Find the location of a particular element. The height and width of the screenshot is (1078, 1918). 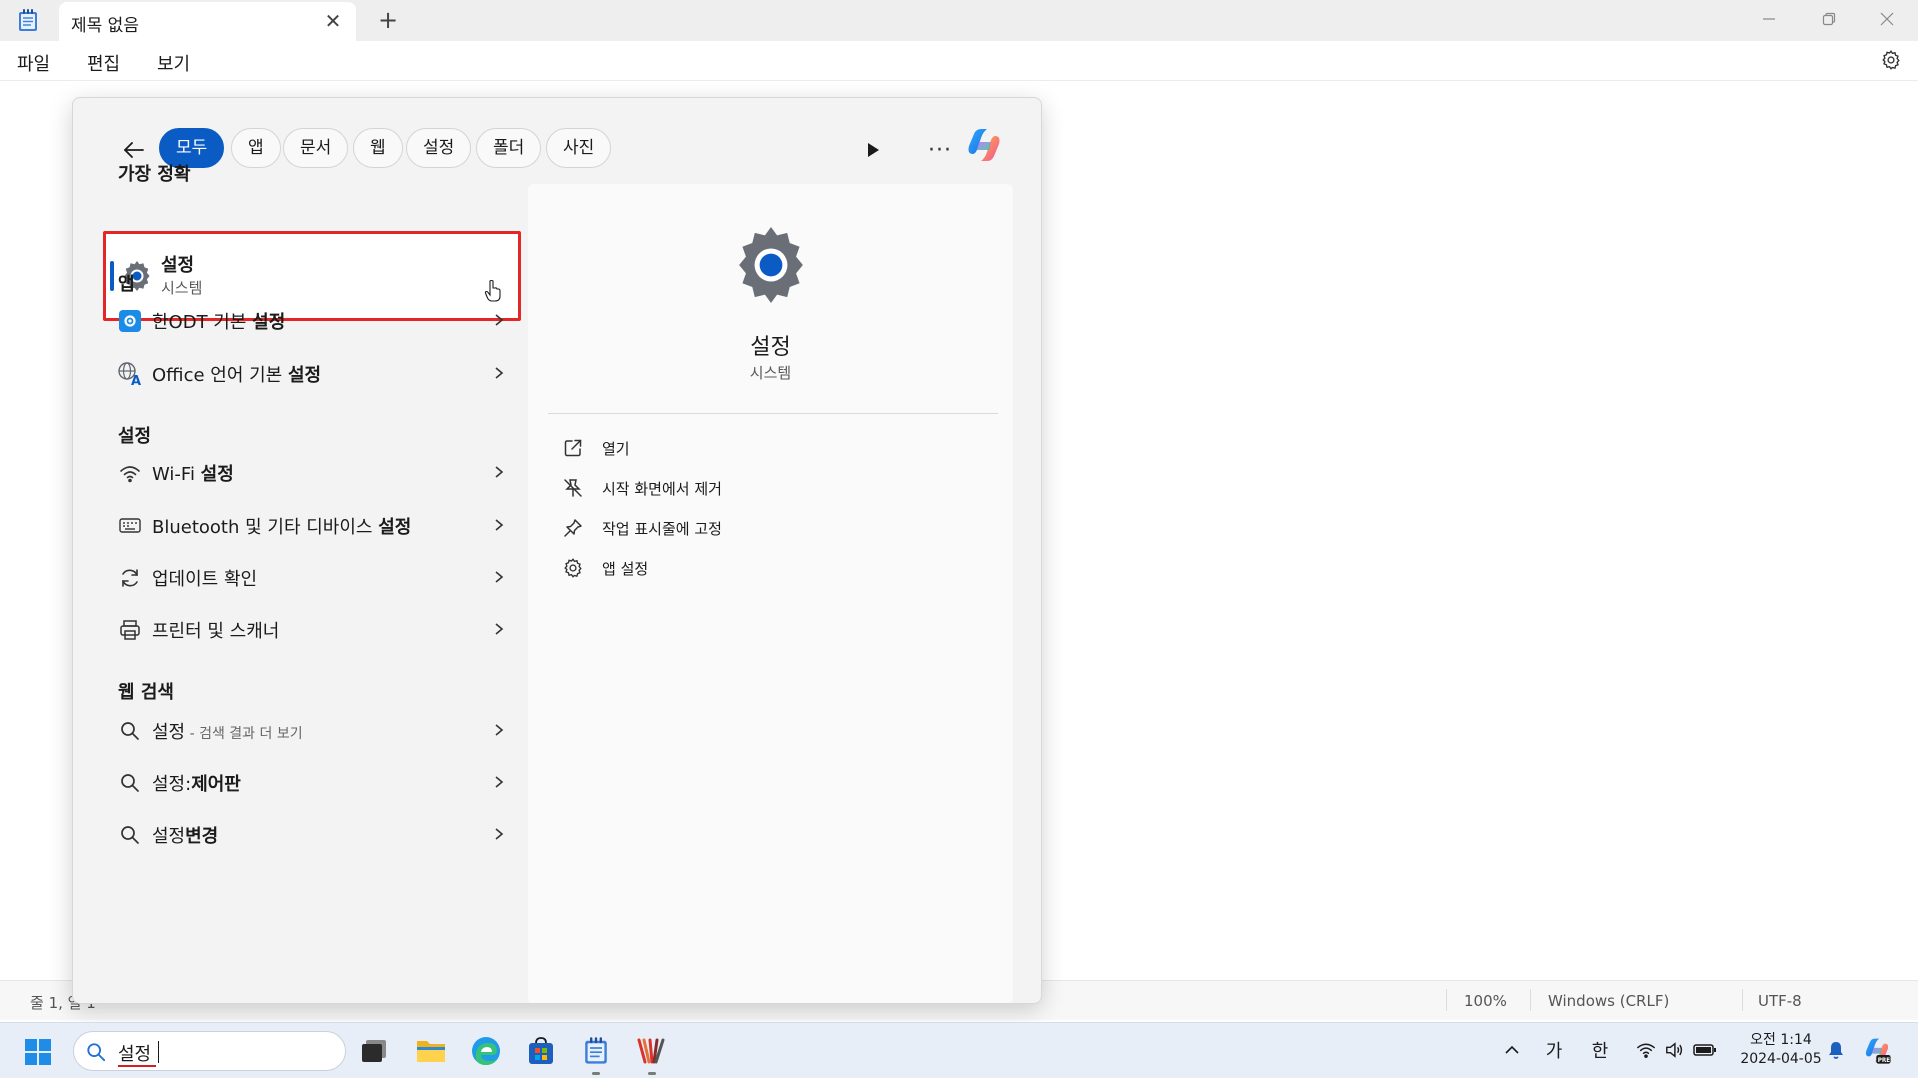

action-app-settings: 앱 설정 is located at coordinates (762, 568).